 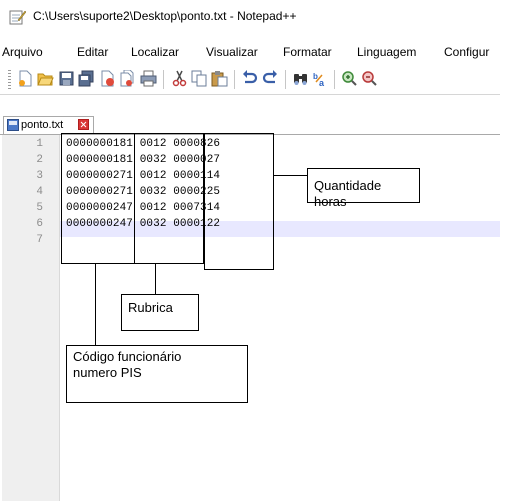 I want to click on line-number: 3, so click(x=39, y=176).